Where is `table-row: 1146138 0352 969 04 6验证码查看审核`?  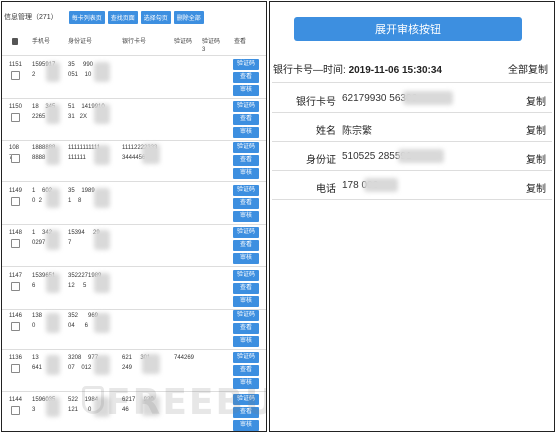
table-row: 1146138 0352 969 04 6验证码查看审核 is located at coordinates (134, 329).